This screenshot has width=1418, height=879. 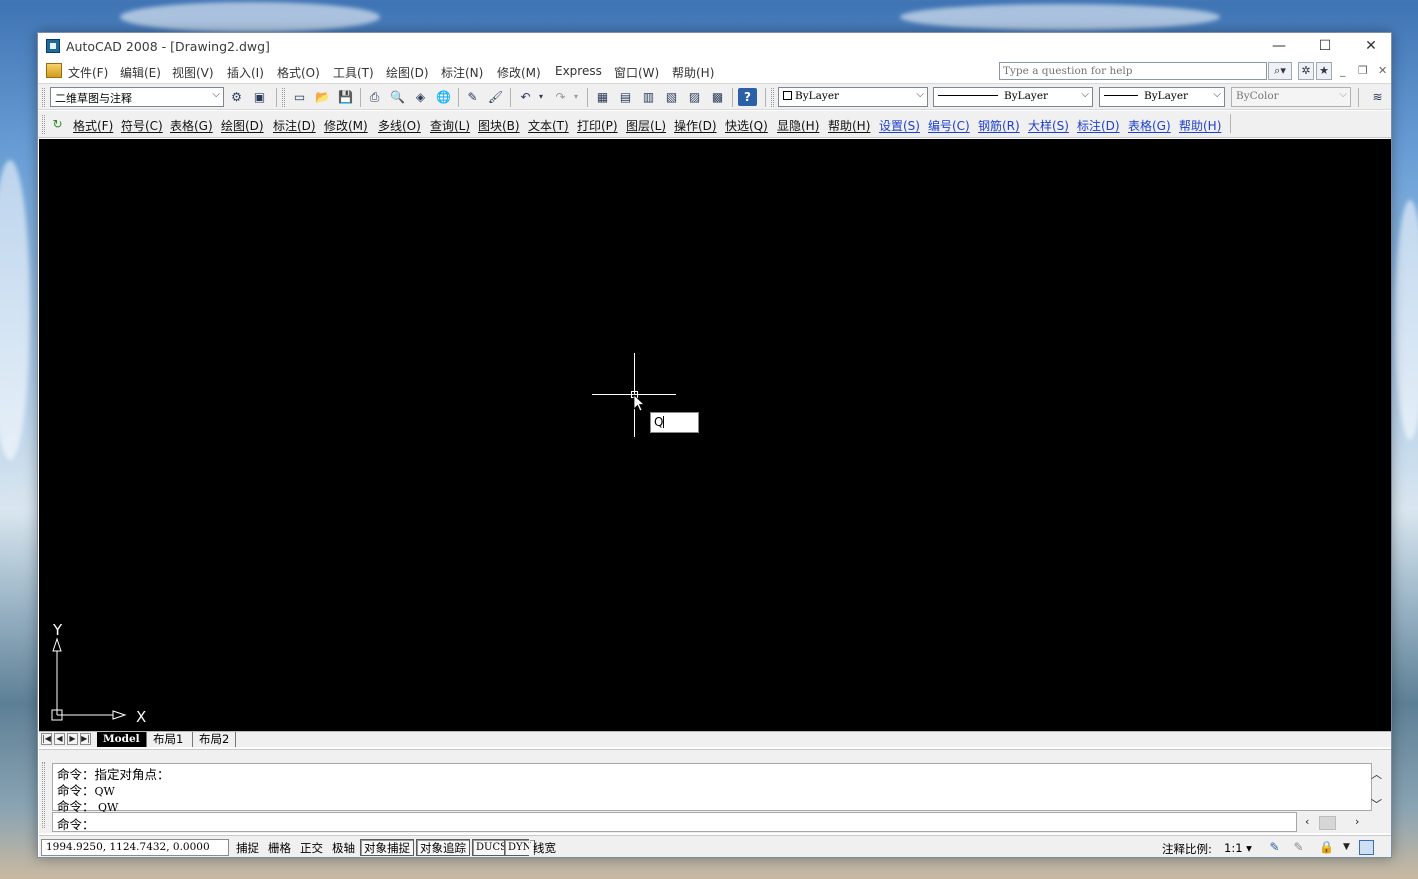 What do you see at coordinates (298, 72) in the screenshot?
I see `menu-format: 格式(O)` at bounding box center [298, 72].